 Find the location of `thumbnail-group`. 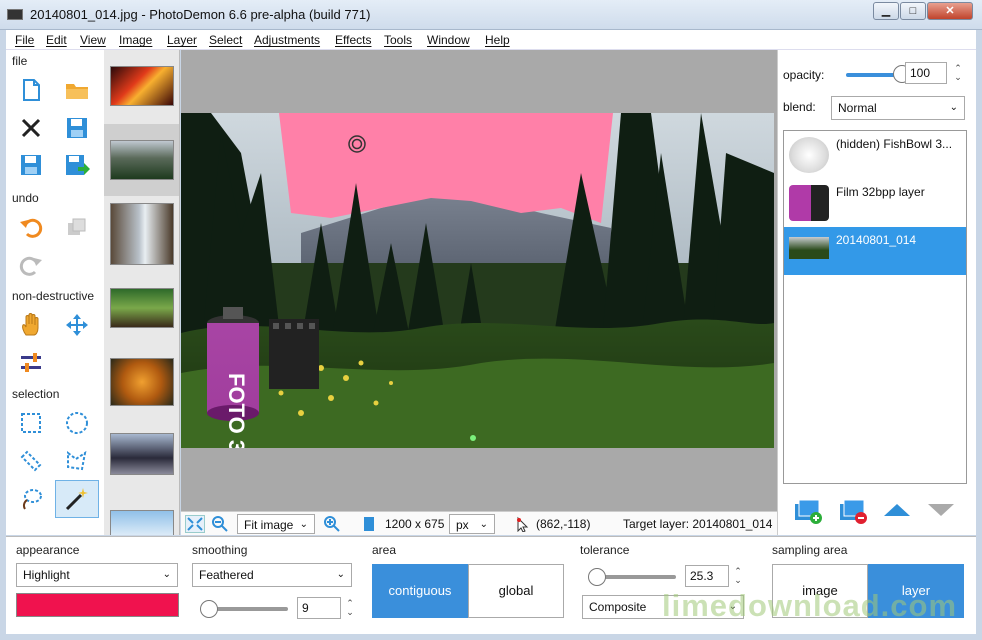

thumbnail-group is located at coordinates (142, 454).